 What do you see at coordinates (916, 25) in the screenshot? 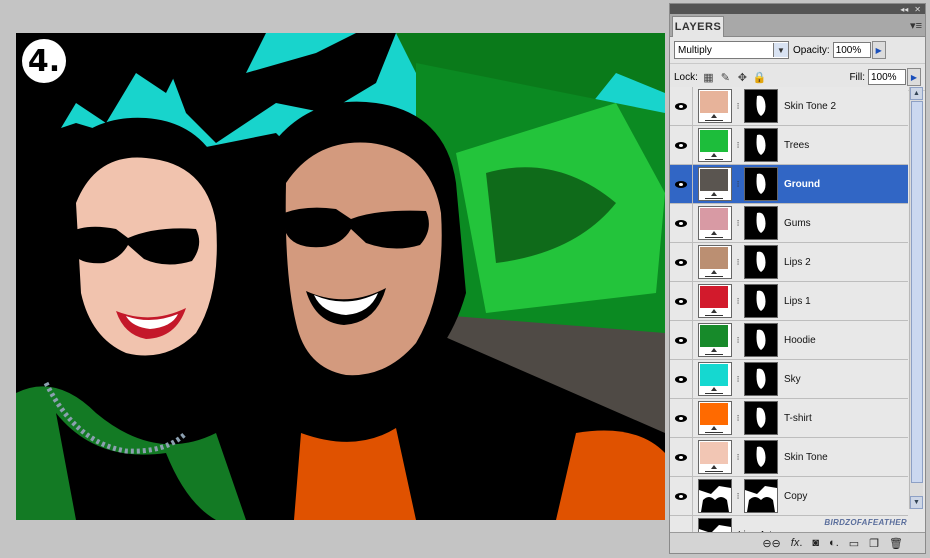
I see `panel-menu-icon: ▾≡` at bounding box center [916, 25].